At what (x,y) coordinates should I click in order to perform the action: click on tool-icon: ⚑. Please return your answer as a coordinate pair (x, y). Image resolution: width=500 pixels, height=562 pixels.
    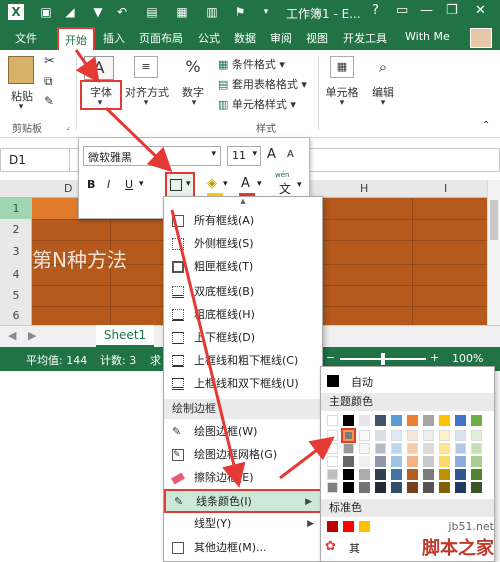
    Looking at the image, I should click on (240, 12).